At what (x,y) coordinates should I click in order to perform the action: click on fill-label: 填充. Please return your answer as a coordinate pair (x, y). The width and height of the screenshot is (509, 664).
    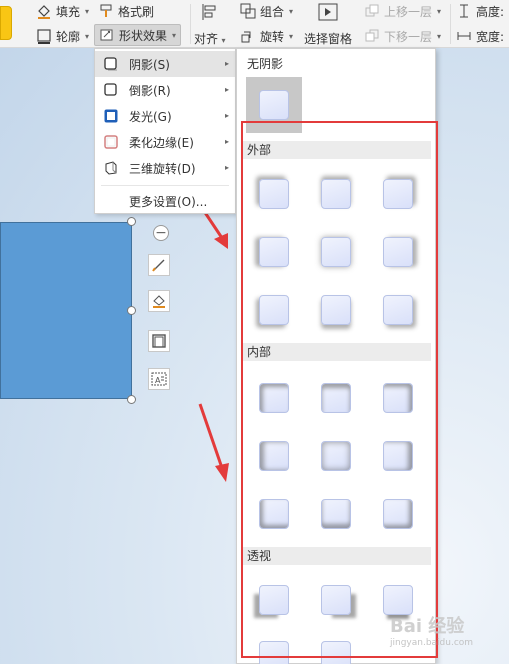
    Looking at the image, I should click on (68, 11).